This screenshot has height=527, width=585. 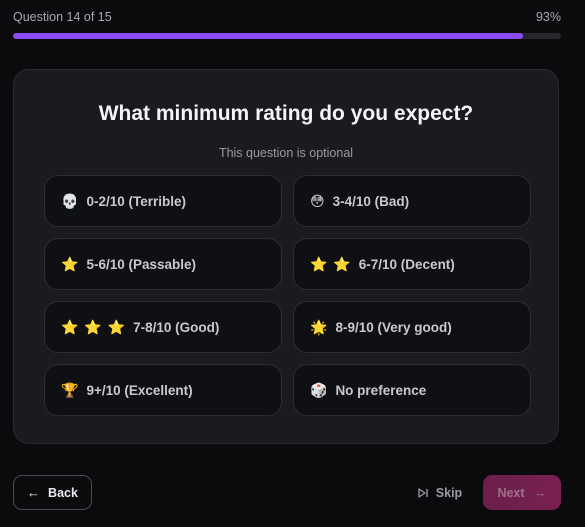 I want to click on option-bad: 😳 3-4/10 (Bad), so click(x=412, y=201).